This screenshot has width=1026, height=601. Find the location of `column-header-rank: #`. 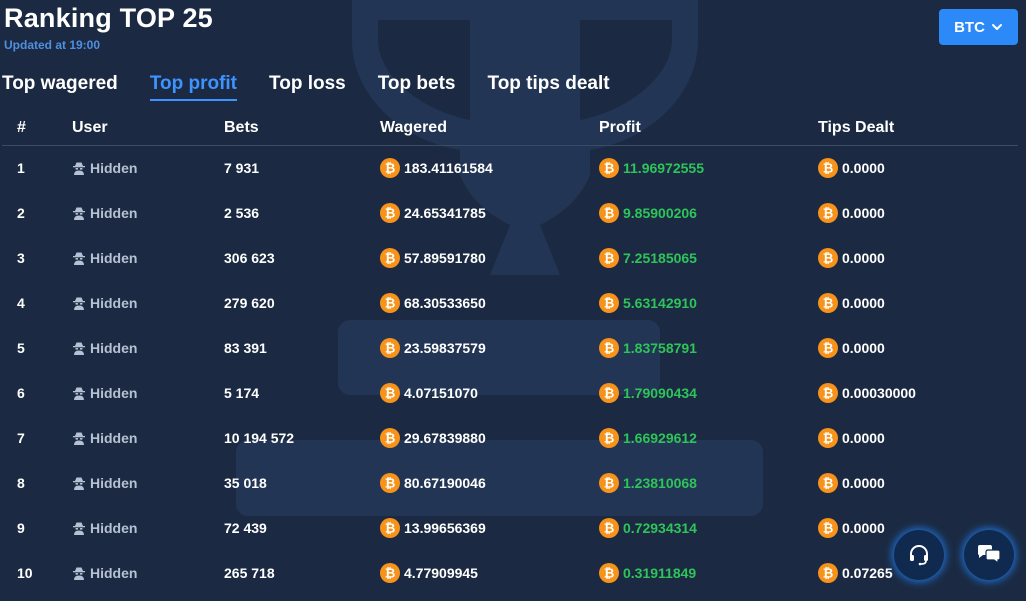

column-header-rank: # is located at coordinates (21, 127).